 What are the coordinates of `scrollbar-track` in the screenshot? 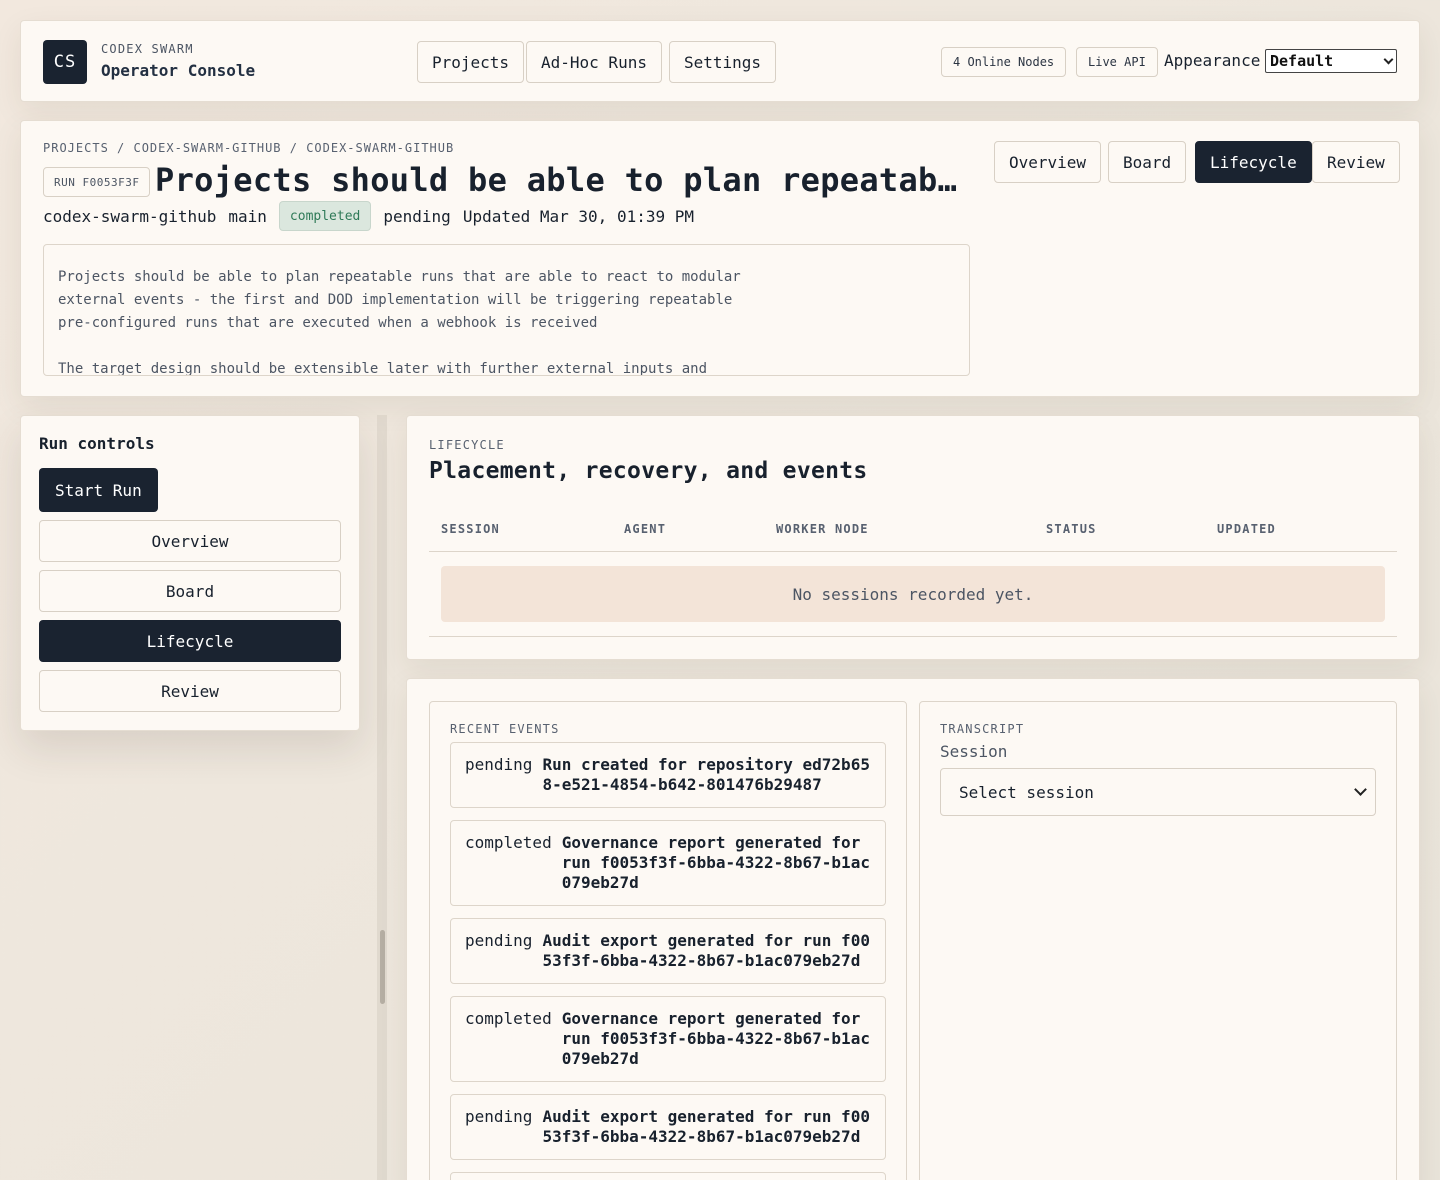 It's located at (382, 797).